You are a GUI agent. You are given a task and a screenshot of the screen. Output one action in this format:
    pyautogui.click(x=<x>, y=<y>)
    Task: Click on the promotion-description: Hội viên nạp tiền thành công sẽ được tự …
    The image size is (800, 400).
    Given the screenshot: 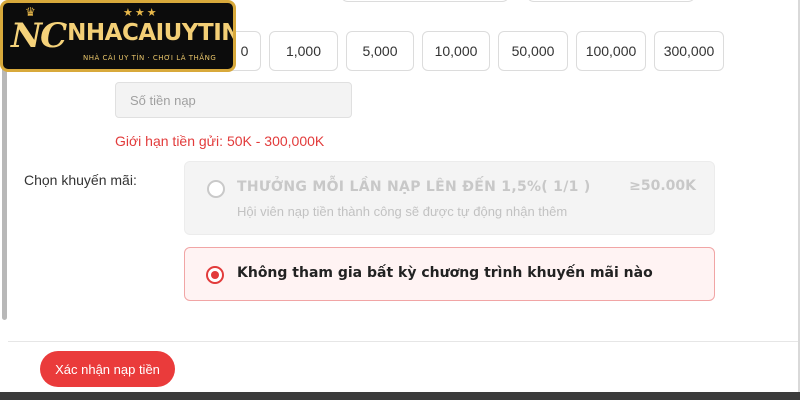 What is the action you would take?
    pyautogui.click(x=402, y=211)
    